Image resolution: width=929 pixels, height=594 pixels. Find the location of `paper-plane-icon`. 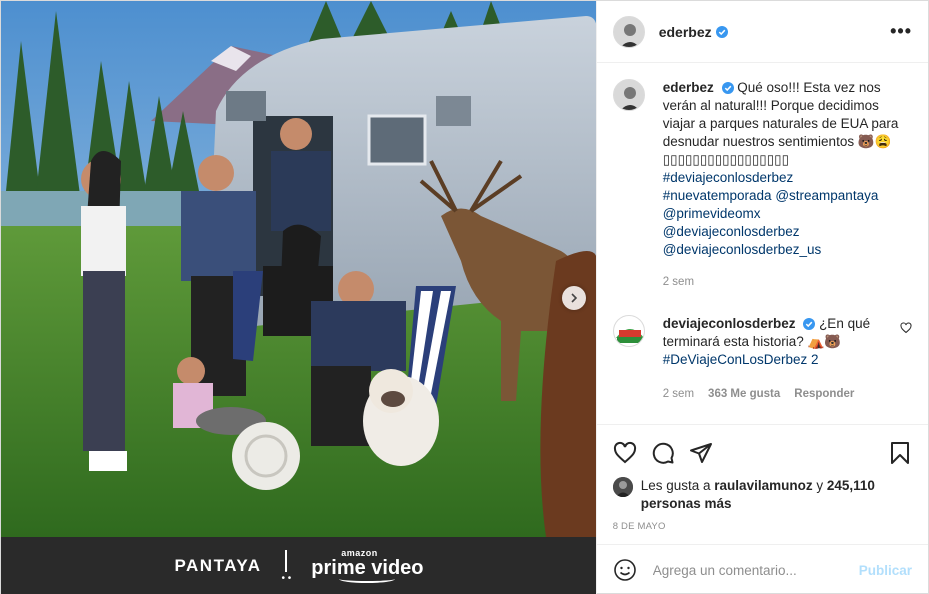

paper-plane-icon is located at coordinates (700, 453).